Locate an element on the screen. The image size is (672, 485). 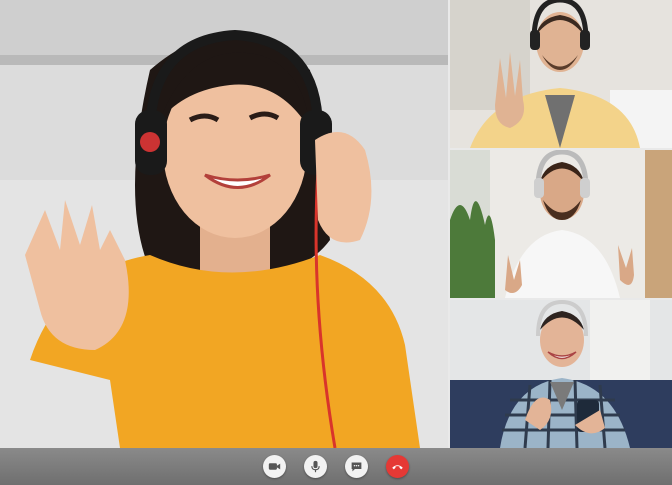
chat-button is located at coordinates (356, 466).